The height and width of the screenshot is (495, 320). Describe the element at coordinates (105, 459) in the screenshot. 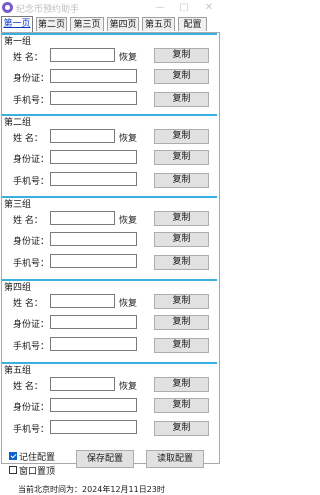

I see `save-config-button: 保存配置` at that location.